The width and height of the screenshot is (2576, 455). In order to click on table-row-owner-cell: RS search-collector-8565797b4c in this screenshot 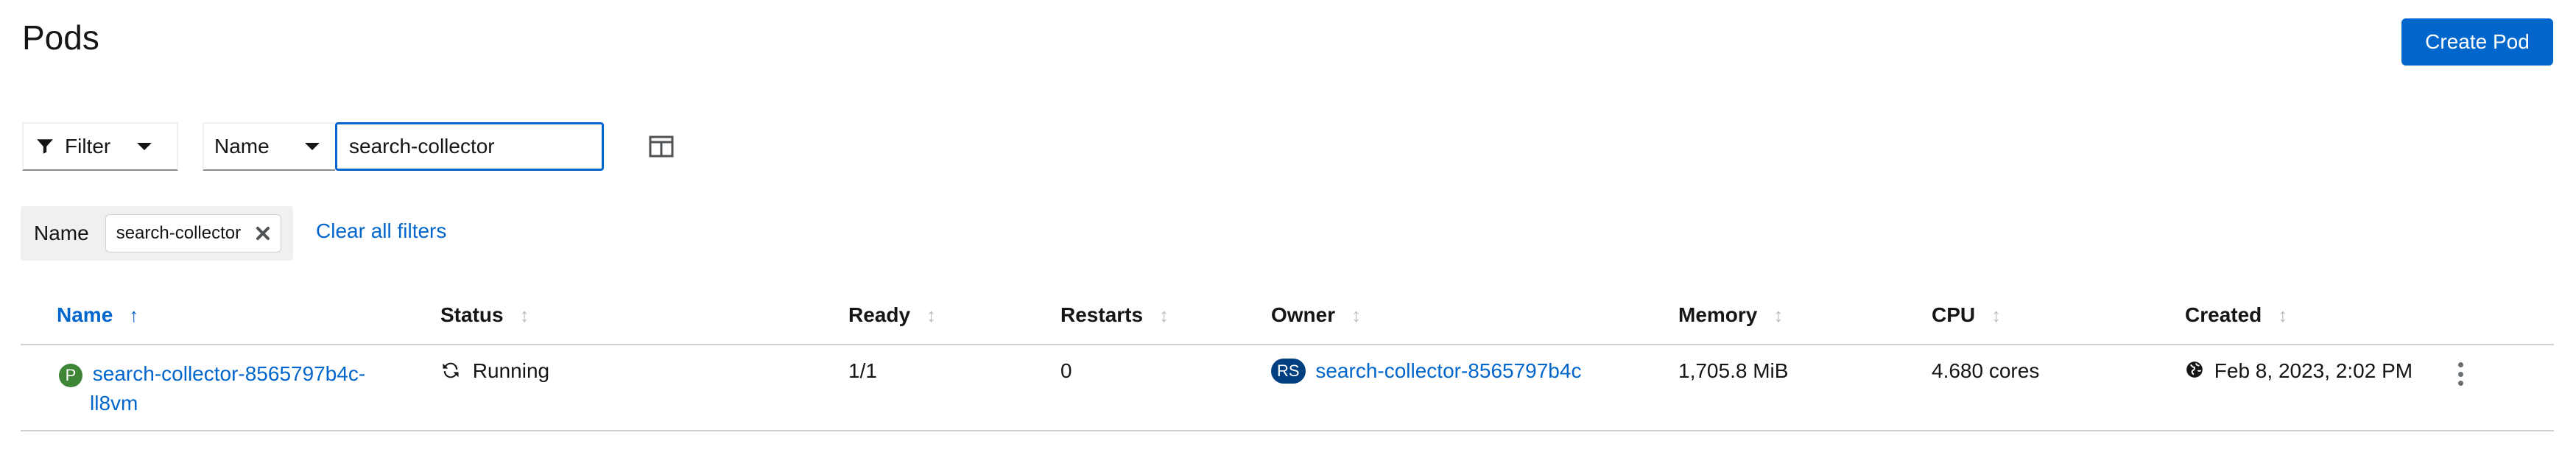, I will do `click(1426, 371)`.